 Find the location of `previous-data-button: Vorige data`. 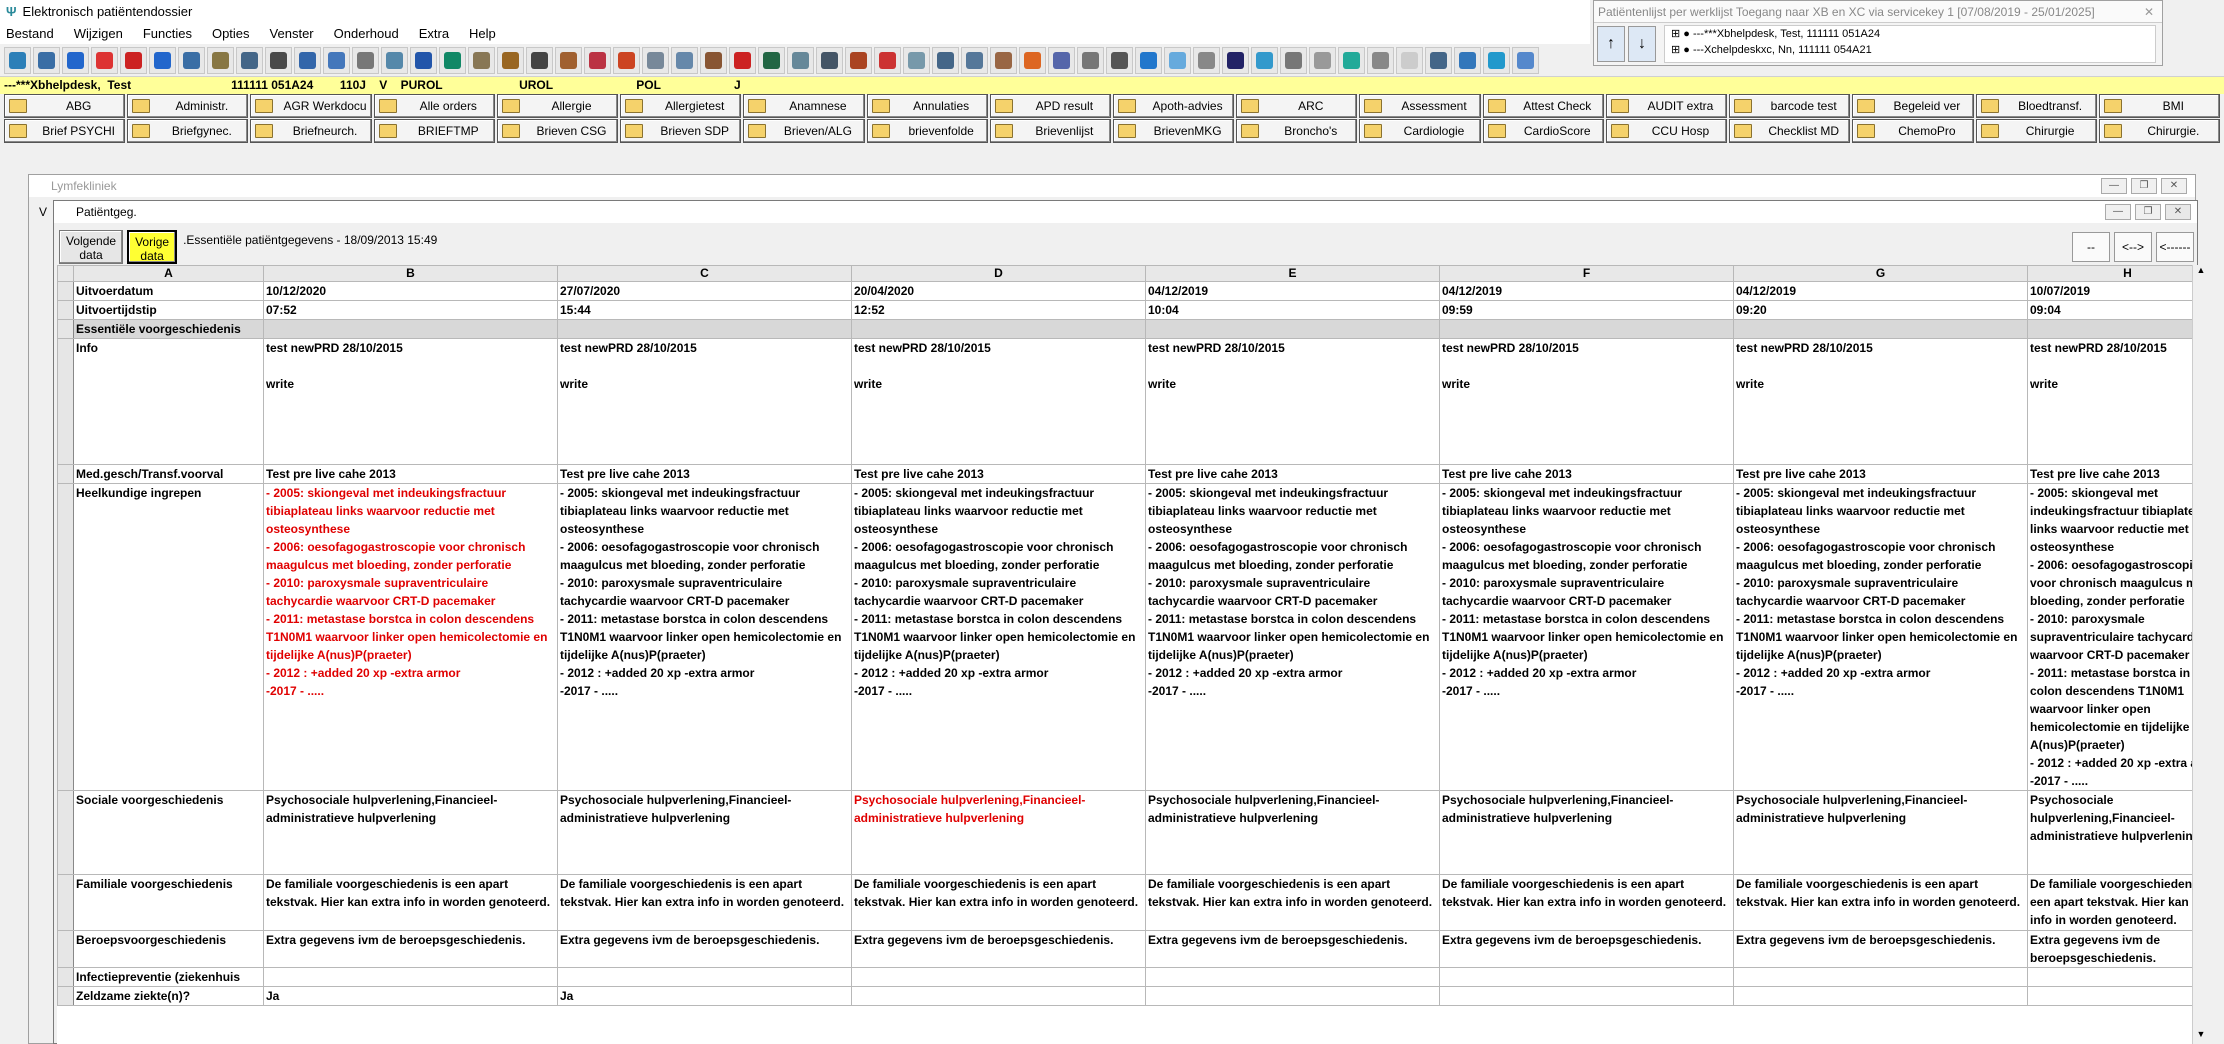

previous-data-button: Vorige data is located at coordinates (152, 247).